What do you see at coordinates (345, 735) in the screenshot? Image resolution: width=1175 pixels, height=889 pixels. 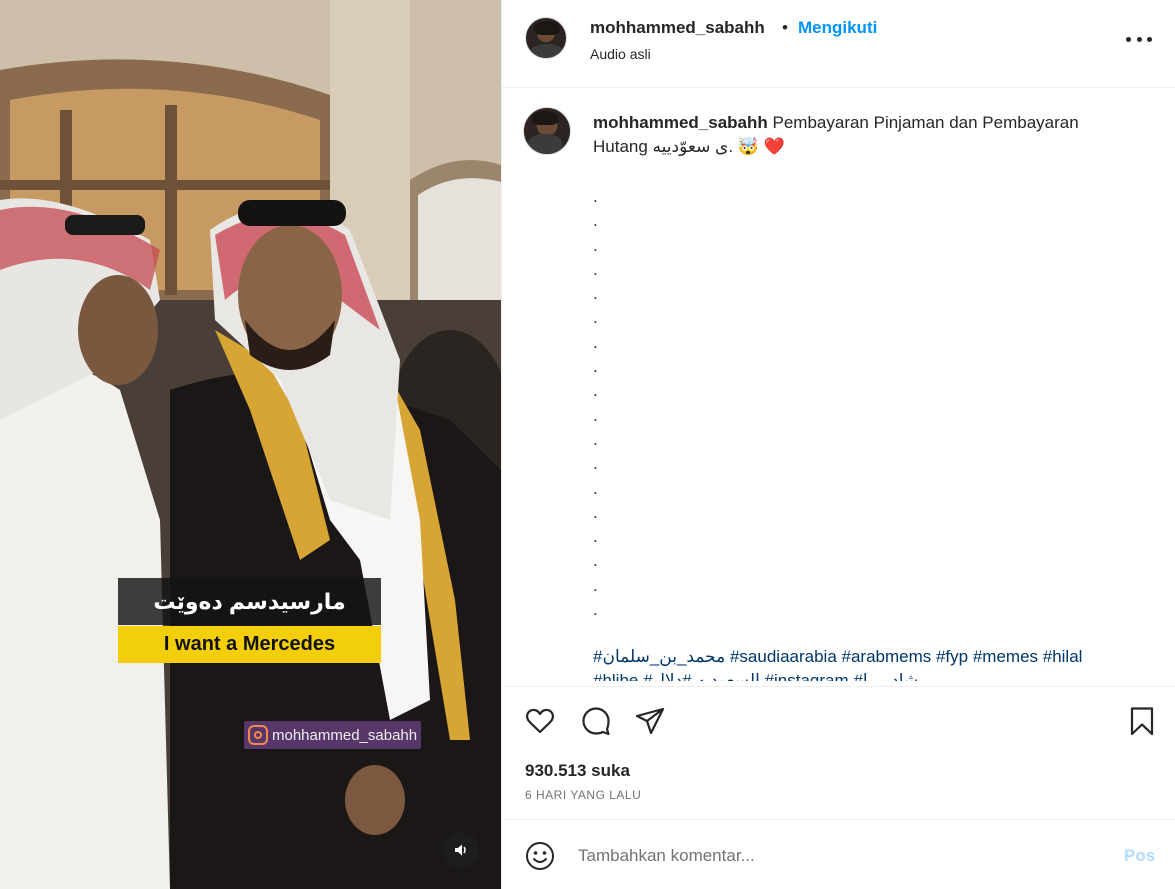 I see `watermark-username: mohhammed_sabahh` at bounding box center [345, 735].